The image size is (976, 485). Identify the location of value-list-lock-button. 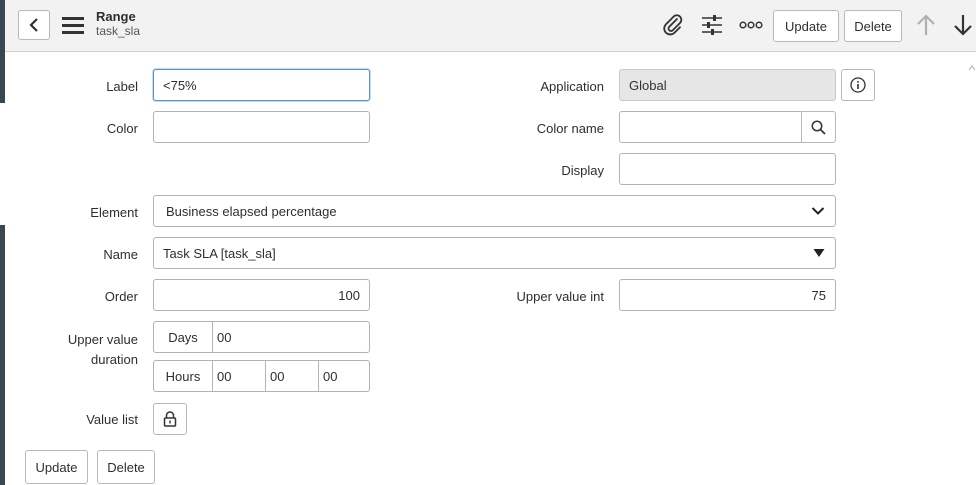
(170, 419).